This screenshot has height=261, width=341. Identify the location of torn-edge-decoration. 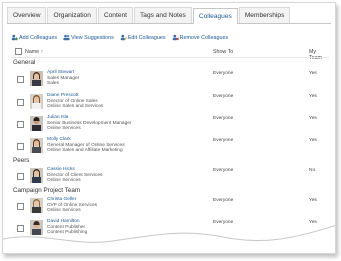
(169, 239).